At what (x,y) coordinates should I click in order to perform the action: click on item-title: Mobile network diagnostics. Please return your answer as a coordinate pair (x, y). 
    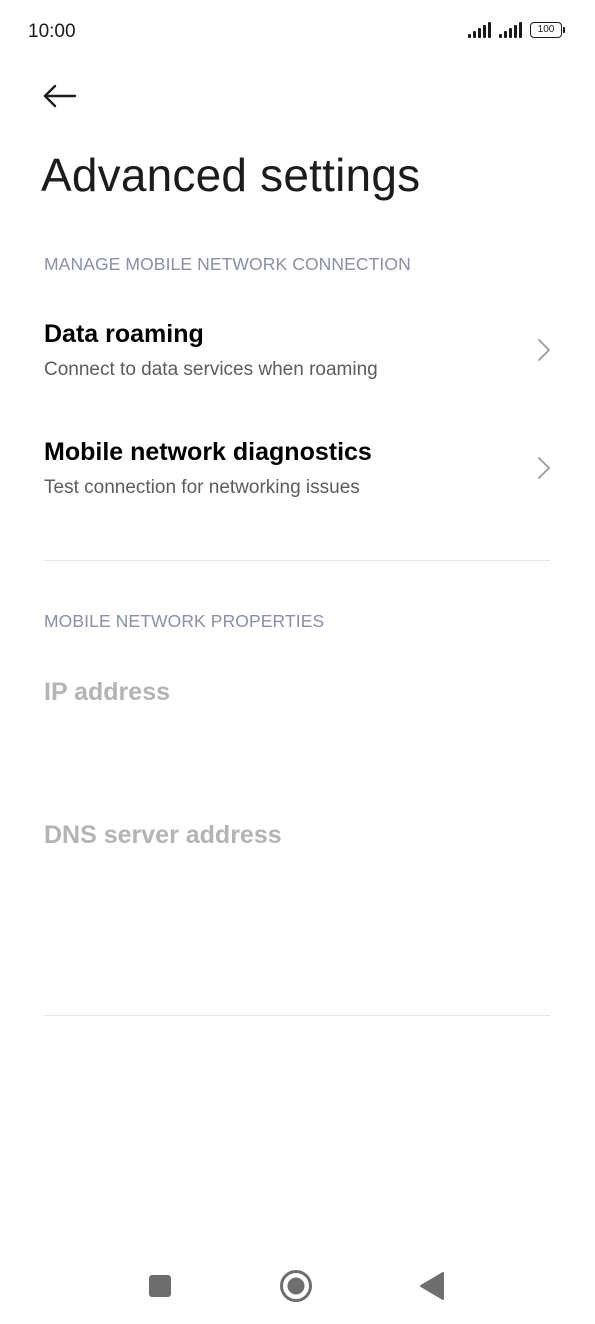
    Looking at the image, I should click on (208, 452).